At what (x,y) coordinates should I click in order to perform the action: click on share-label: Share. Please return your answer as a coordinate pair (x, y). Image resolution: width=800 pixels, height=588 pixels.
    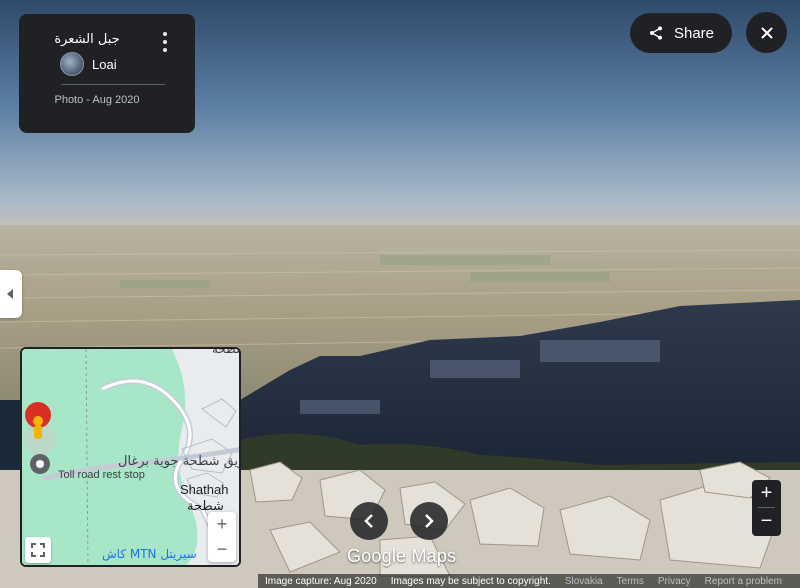
    Looking at the image, I should click on (694, 33).